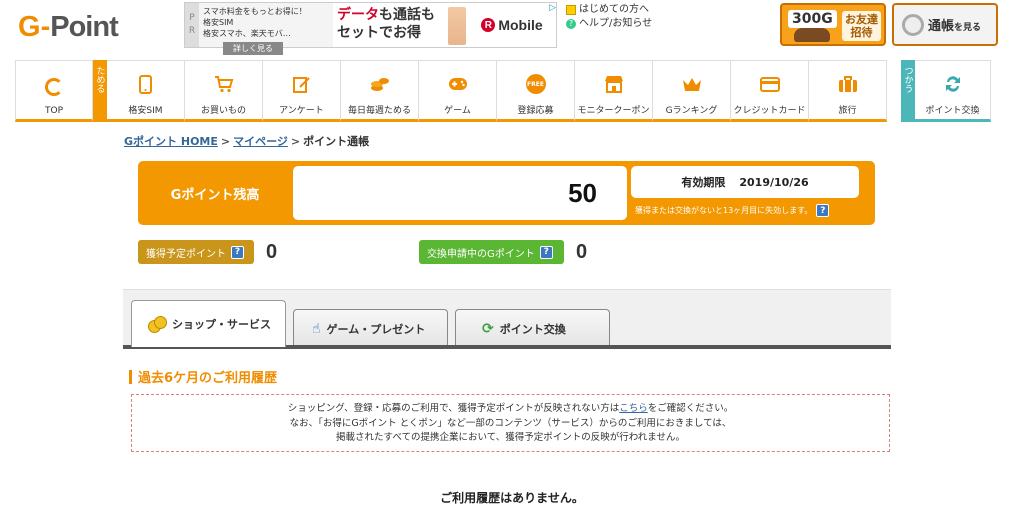  I want to click on notice-here-link: こちら, so click(633, 408).